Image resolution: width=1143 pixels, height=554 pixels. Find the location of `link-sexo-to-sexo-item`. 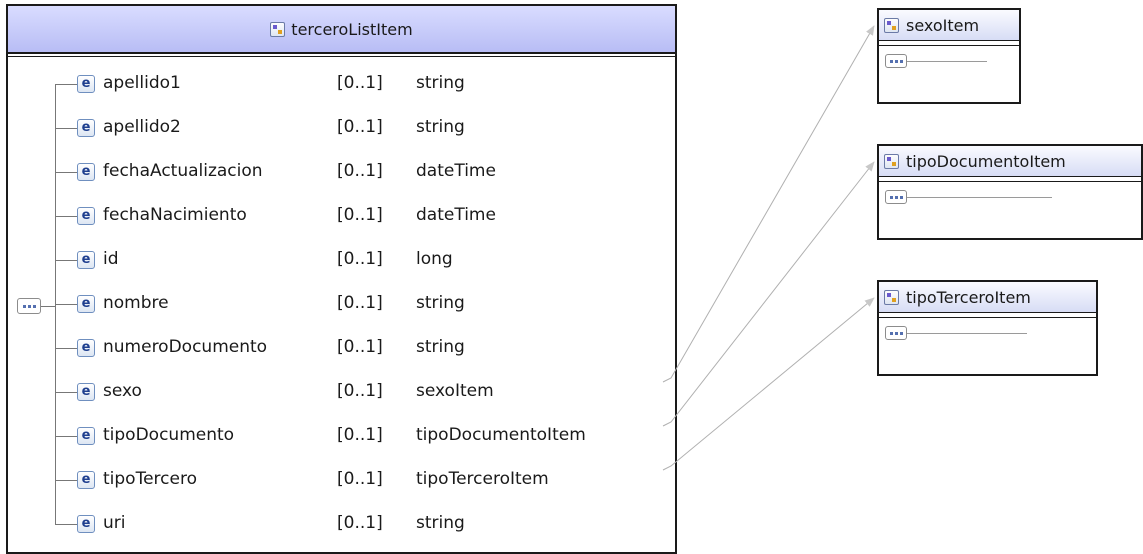

link-sexo-to-sexo-item is located at coordinates (768, 204).